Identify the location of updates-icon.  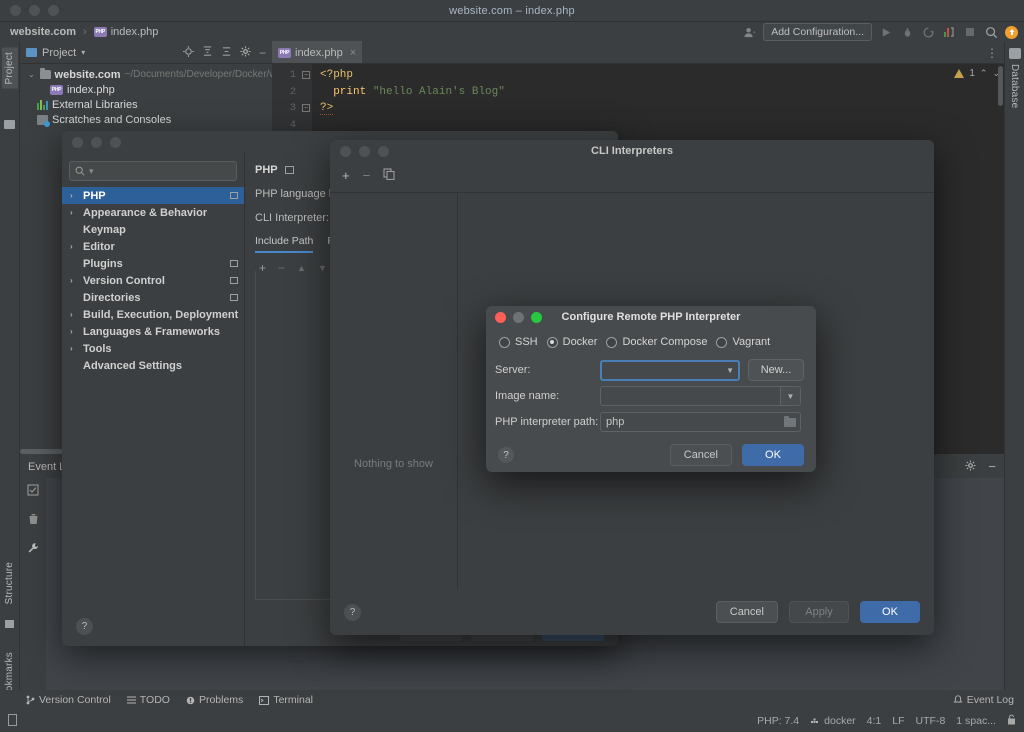
(1011, 32).